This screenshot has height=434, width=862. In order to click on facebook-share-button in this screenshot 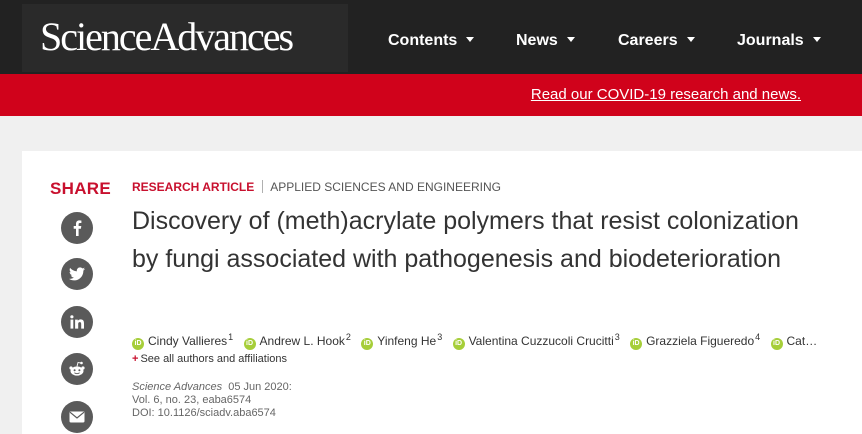, I will do `click(77, 228)`.